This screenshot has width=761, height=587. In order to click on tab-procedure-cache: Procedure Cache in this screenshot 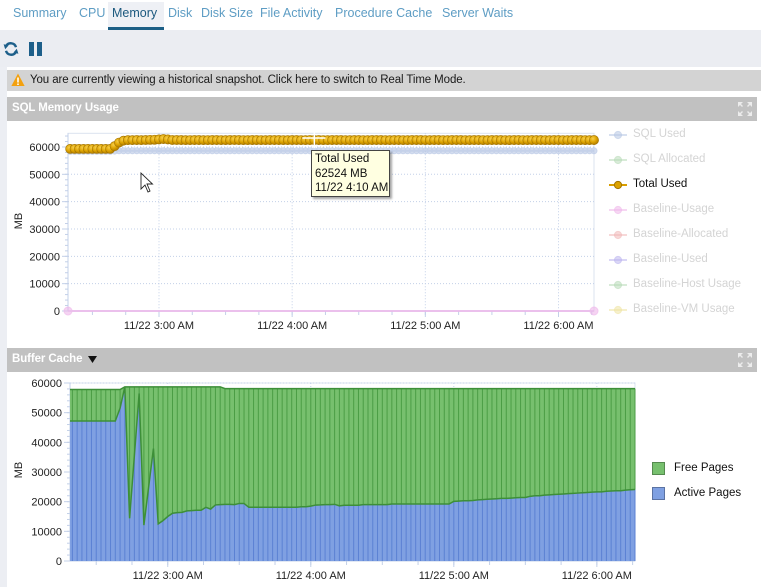, I will do `click(383, 13)`.